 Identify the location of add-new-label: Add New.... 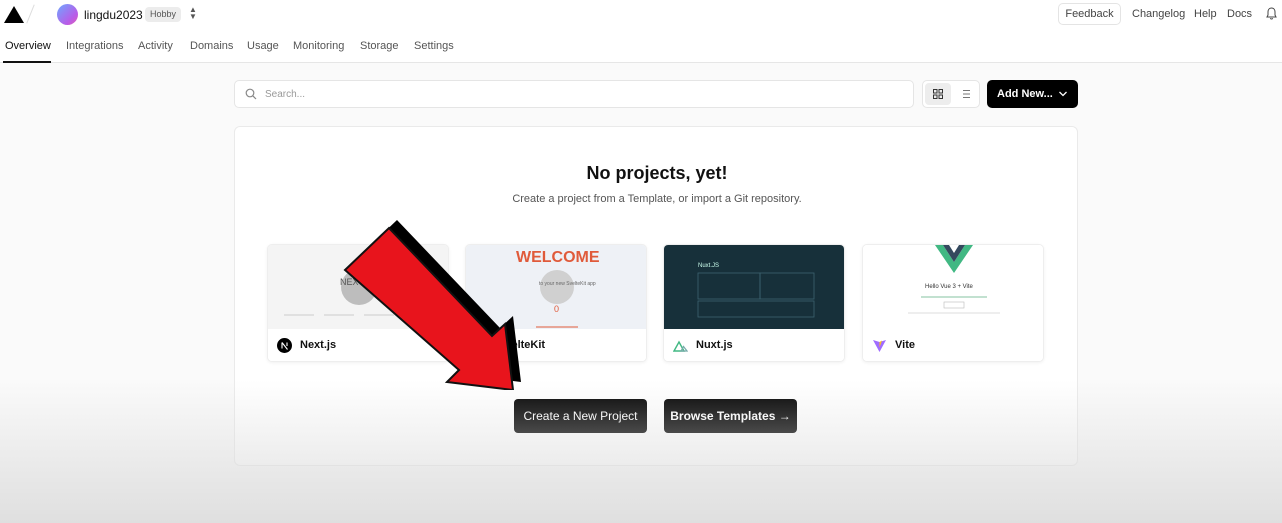
(1025, 94).